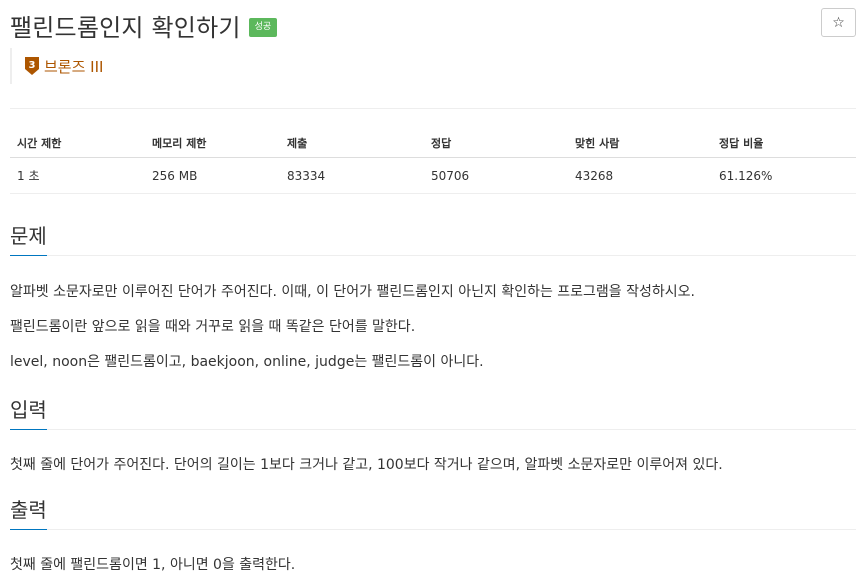  Describe the element at coordinates (28, 512) in the screenshot. I see `output-heading: 출력` at that location.